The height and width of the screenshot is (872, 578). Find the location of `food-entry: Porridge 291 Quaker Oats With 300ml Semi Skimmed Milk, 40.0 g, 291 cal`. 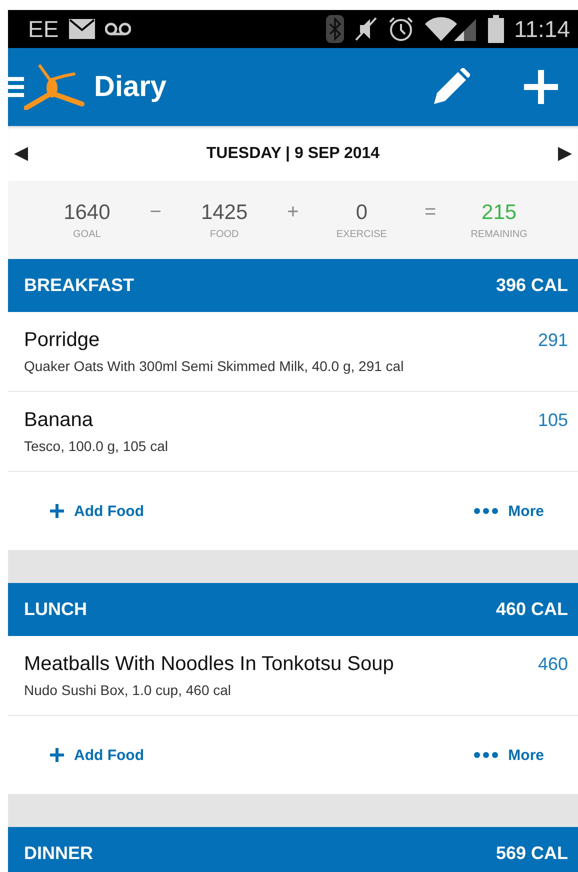

food-entry: Porridge 291 Quaker Oats With 300ml Semi Skimmed Milk, 40.0 g, 291 cal is located at coordinates (293, 352).